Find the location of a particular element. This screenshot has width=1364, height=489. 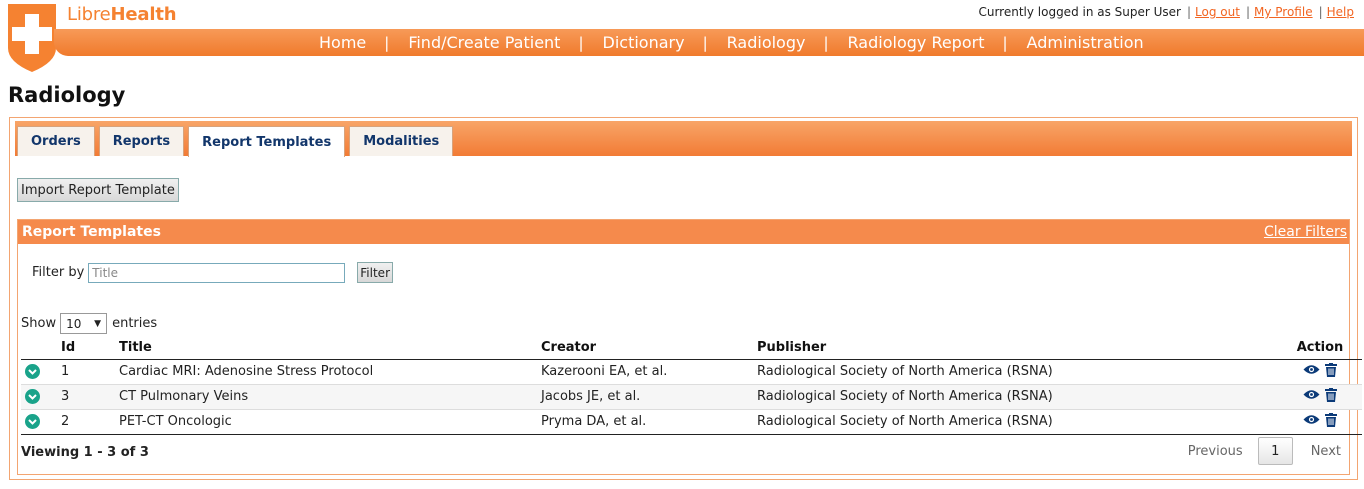

row-title: PET-CT Oncologic is located at coordinates (326, 422).